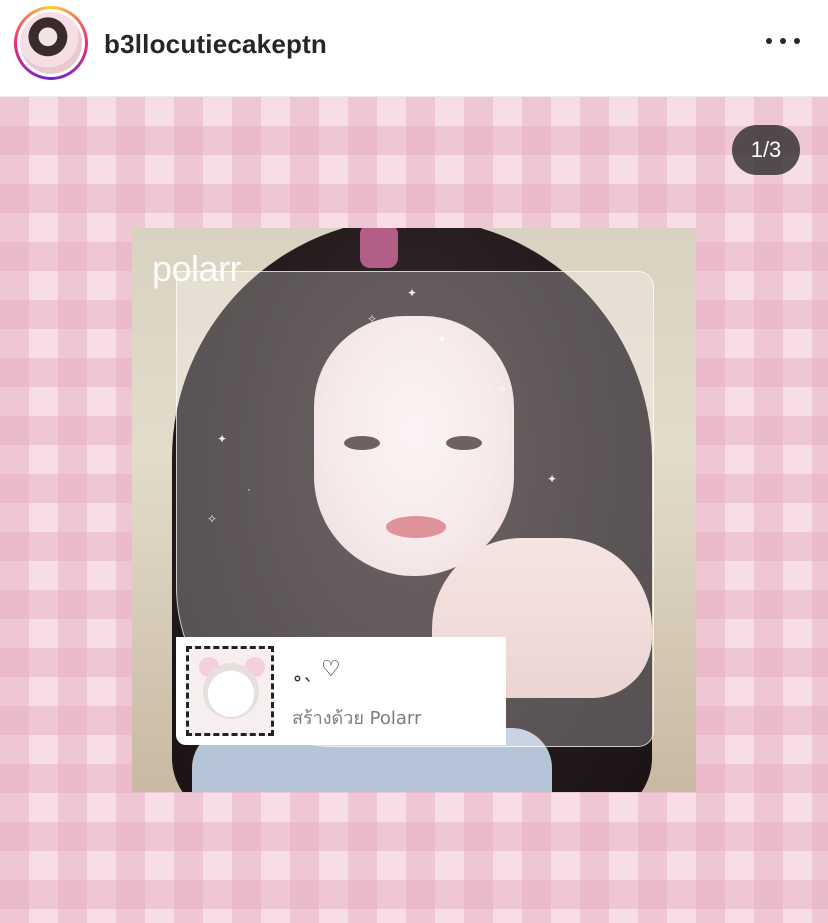 This screenshot has height=923, width=828. I want to click on avatar-frame, so click(51, 43).